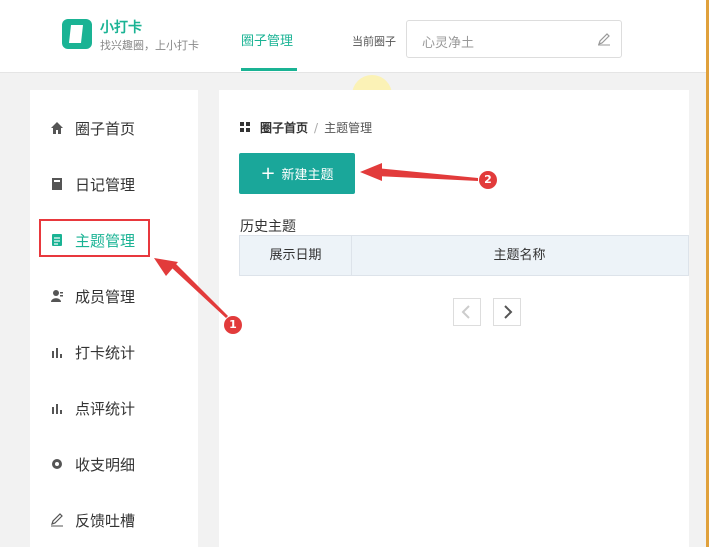  What do you see at coordinates (233, 325) in the screenshot?
I see `step-badge-1: 1` at bounding box center [233, 325].